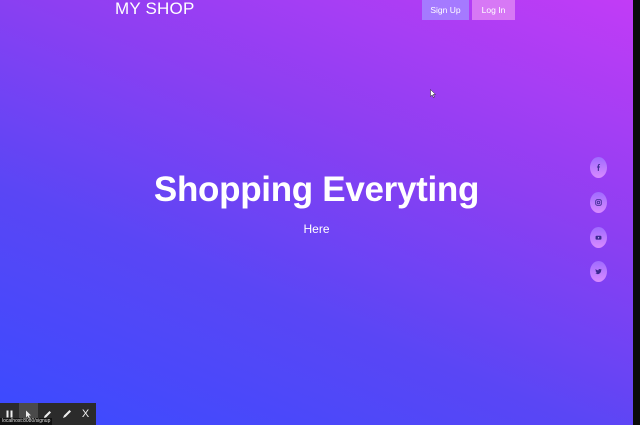 This screenshot has width=640, height=425. I want to click on twitter-link, so click(598, 271).